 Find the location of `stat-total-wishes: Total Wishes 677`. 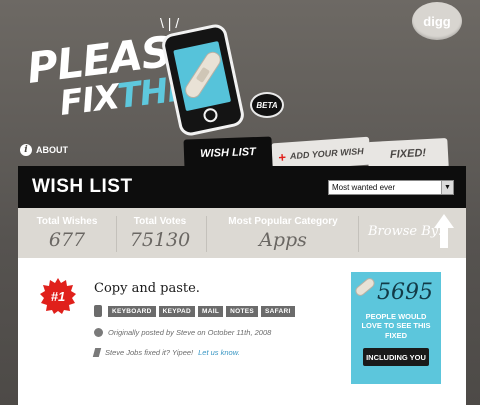

stat-total-wishes: Total Wishes 677 is located at coordinates (67, 233).